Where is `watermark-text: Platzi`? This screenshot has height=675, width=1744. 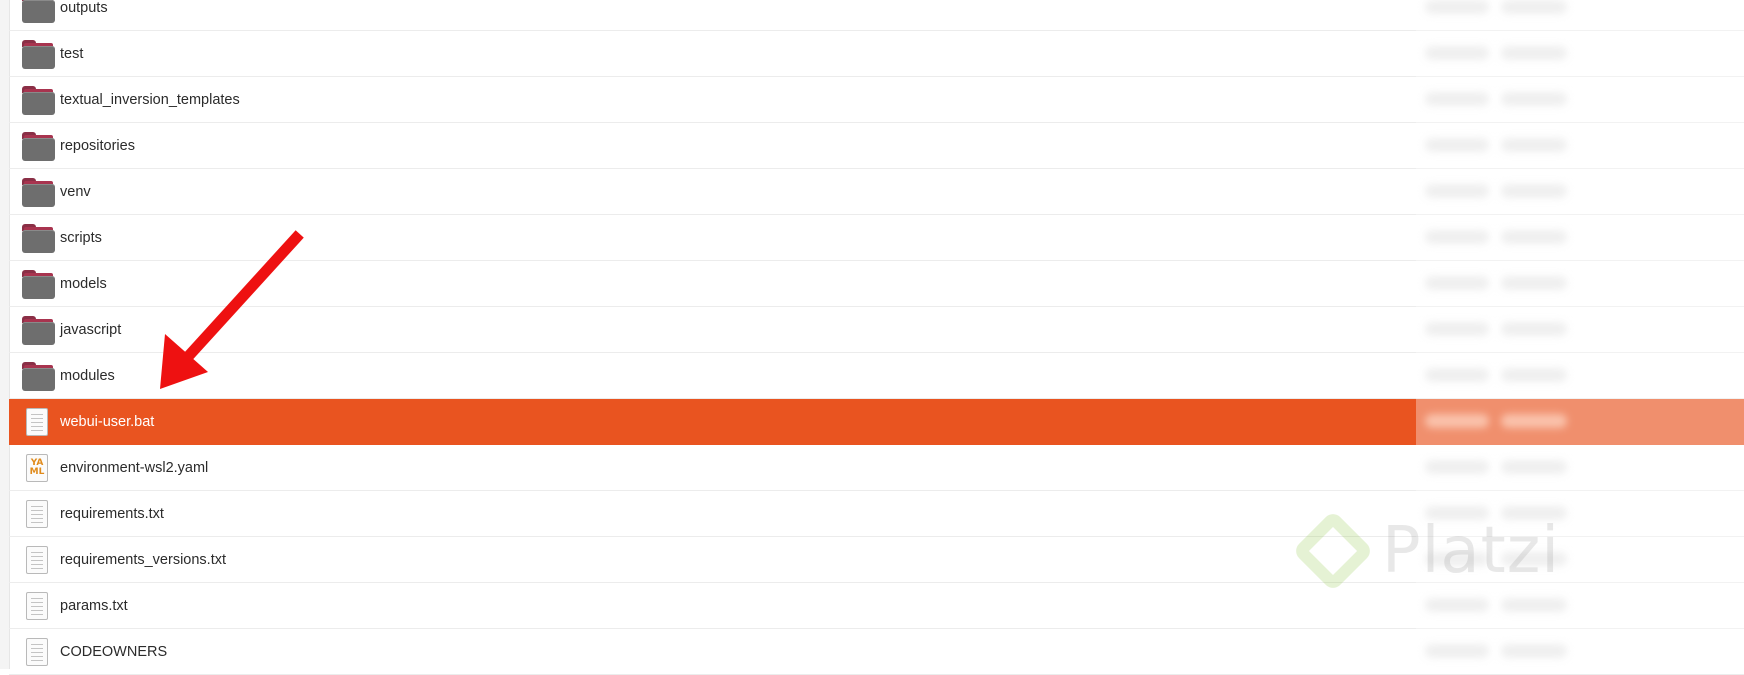
watermark-text: Platzi is located at coordinates (1471, 551).